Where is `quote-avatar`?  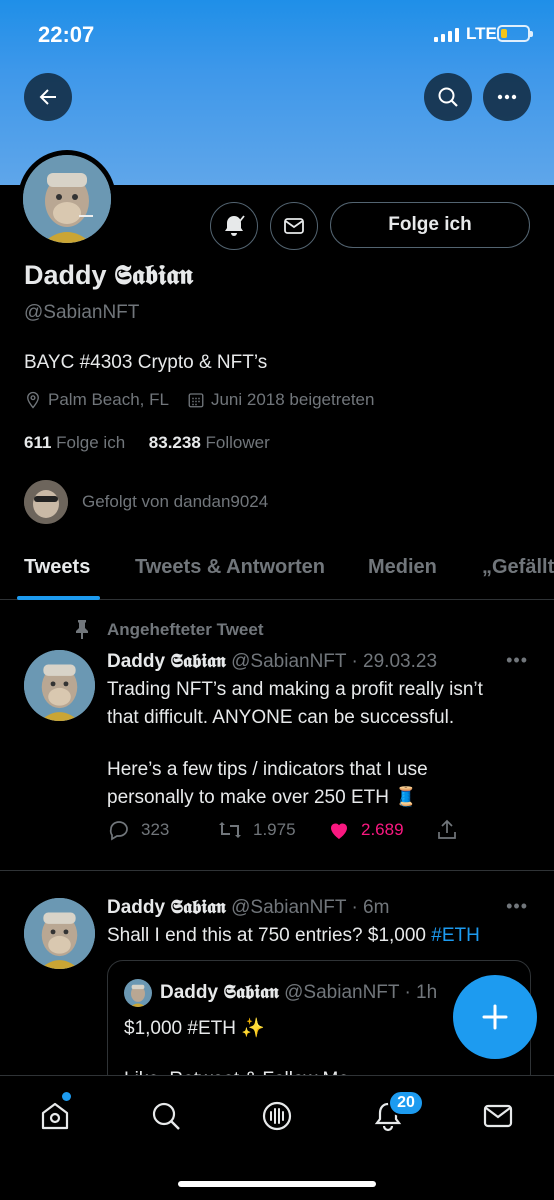
quote-avatar is located at coordinates (138, 993).